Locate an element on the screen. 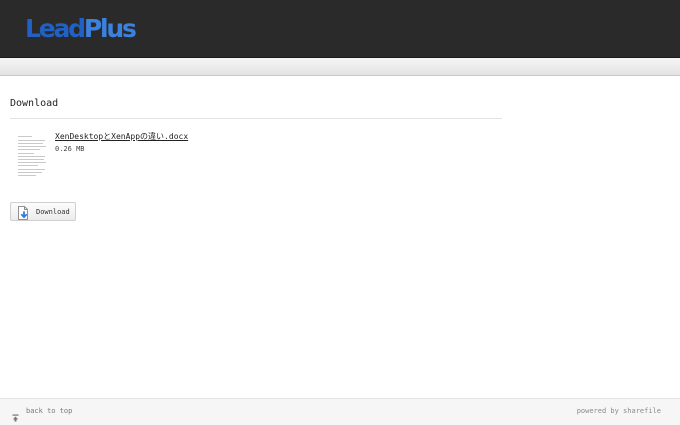  arrow-up-bar-icon is located at coordinates (15, 414).